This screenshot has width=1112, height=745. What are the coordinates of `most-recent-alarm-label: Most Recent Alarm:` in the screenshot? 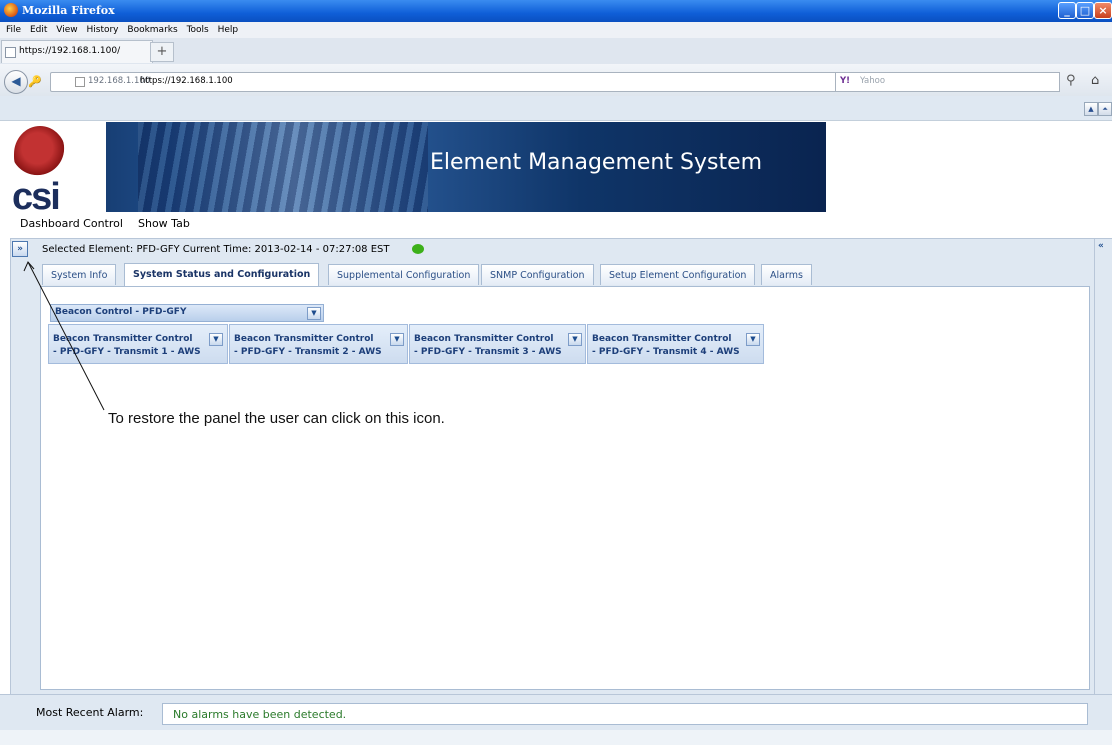 It's located at (90, 712).